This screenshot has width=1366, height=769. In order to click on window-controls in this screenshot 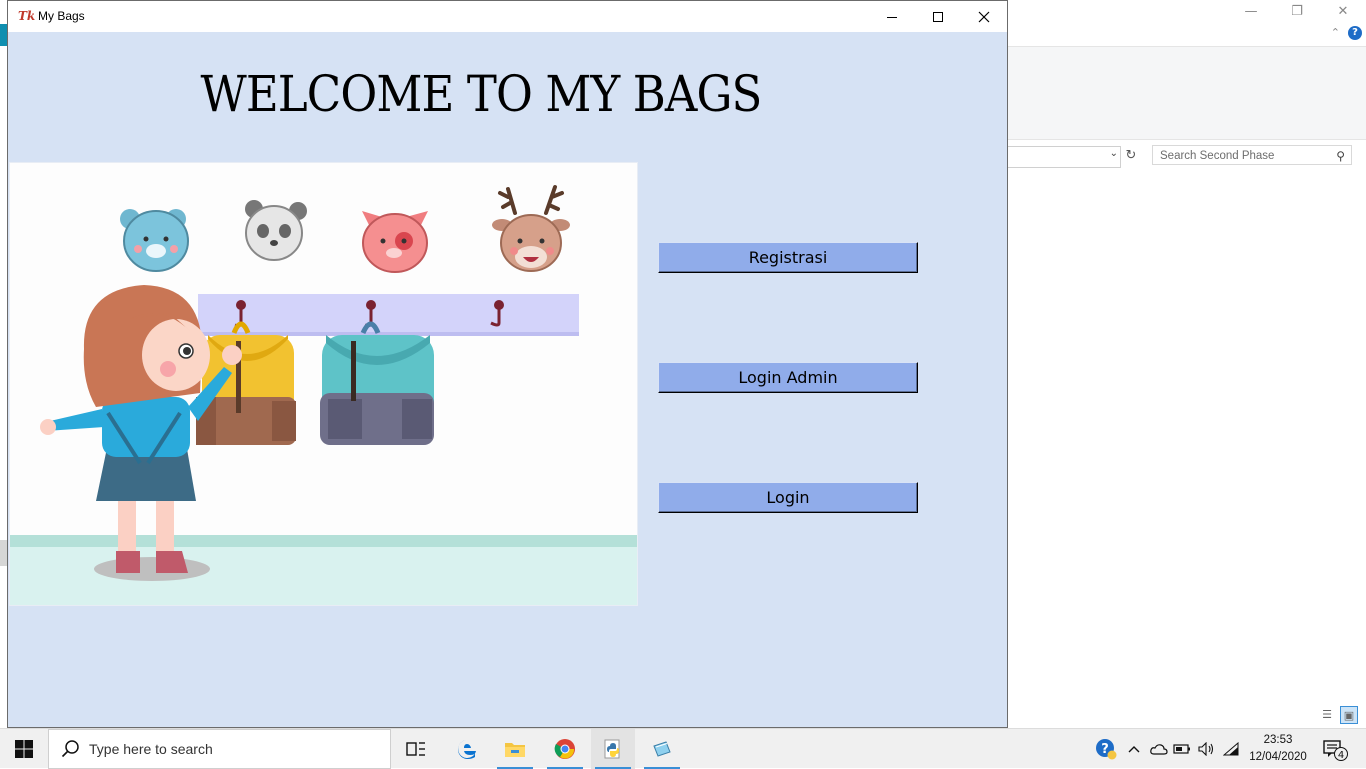, I will do `click(938, 16)`.